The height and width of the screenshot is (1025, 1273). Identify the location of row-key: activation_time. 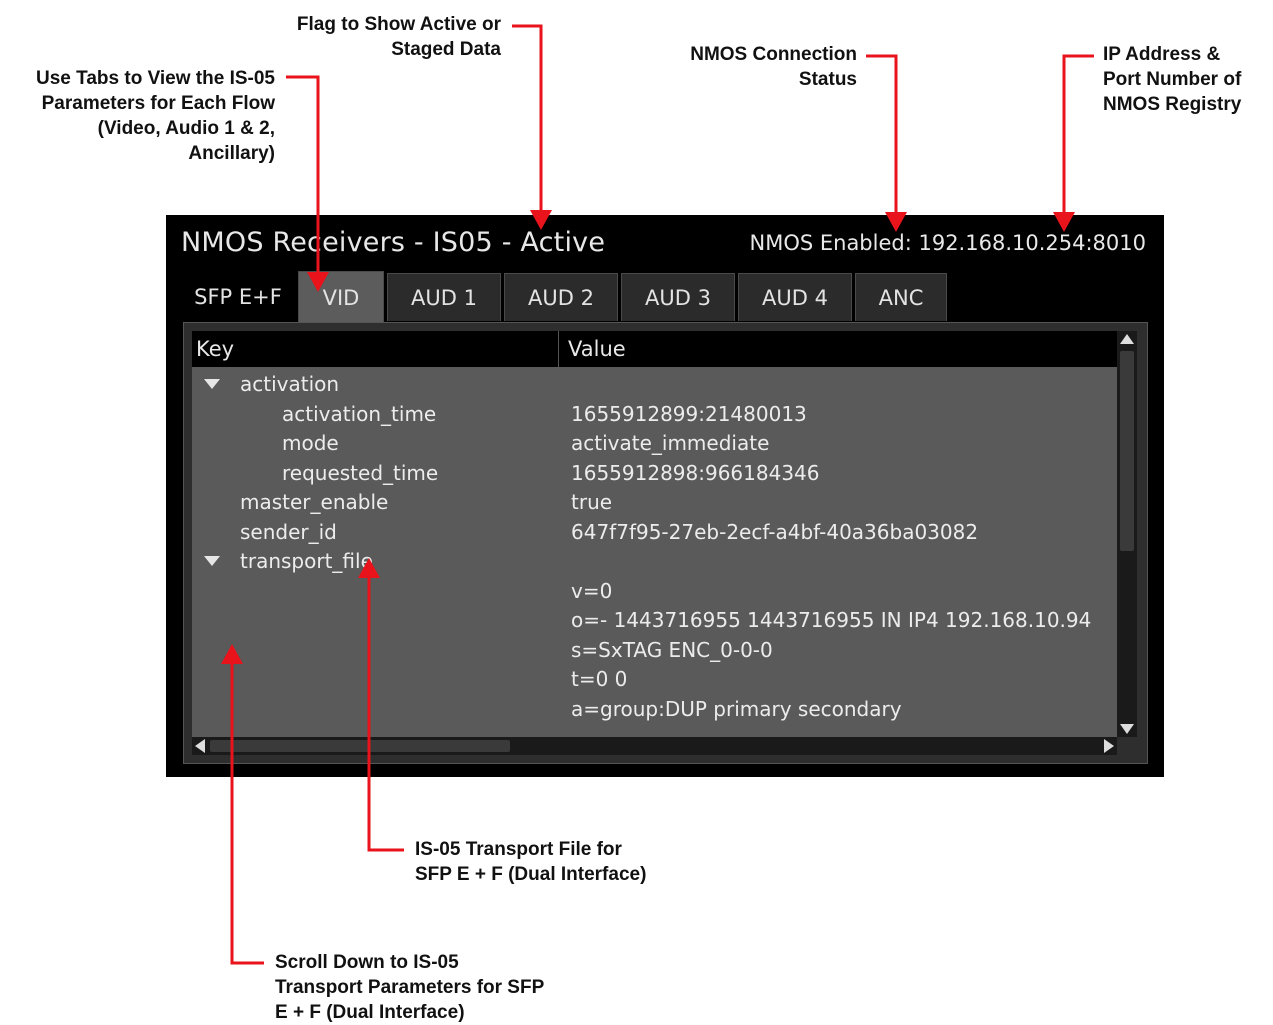
(359, 413).